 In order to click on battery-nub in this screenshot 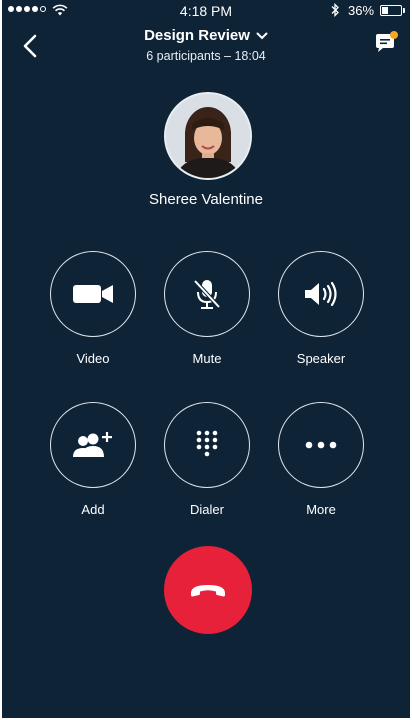, I will do `click(404, 10)`.